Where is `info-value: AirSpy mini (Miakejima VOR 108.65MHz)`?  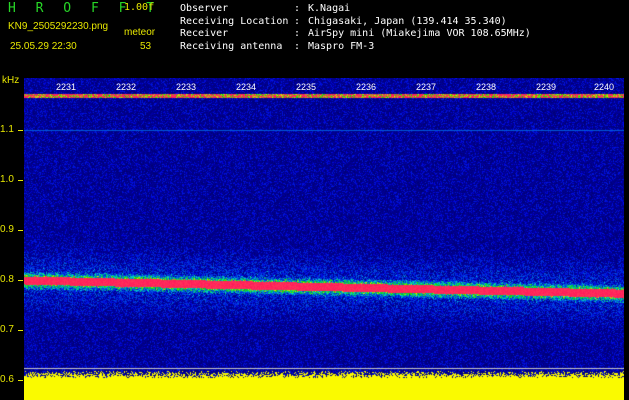
info-value: AirSpy mini (Miakejima VOR 108.65MHz) is located at coordinates (419, 33).